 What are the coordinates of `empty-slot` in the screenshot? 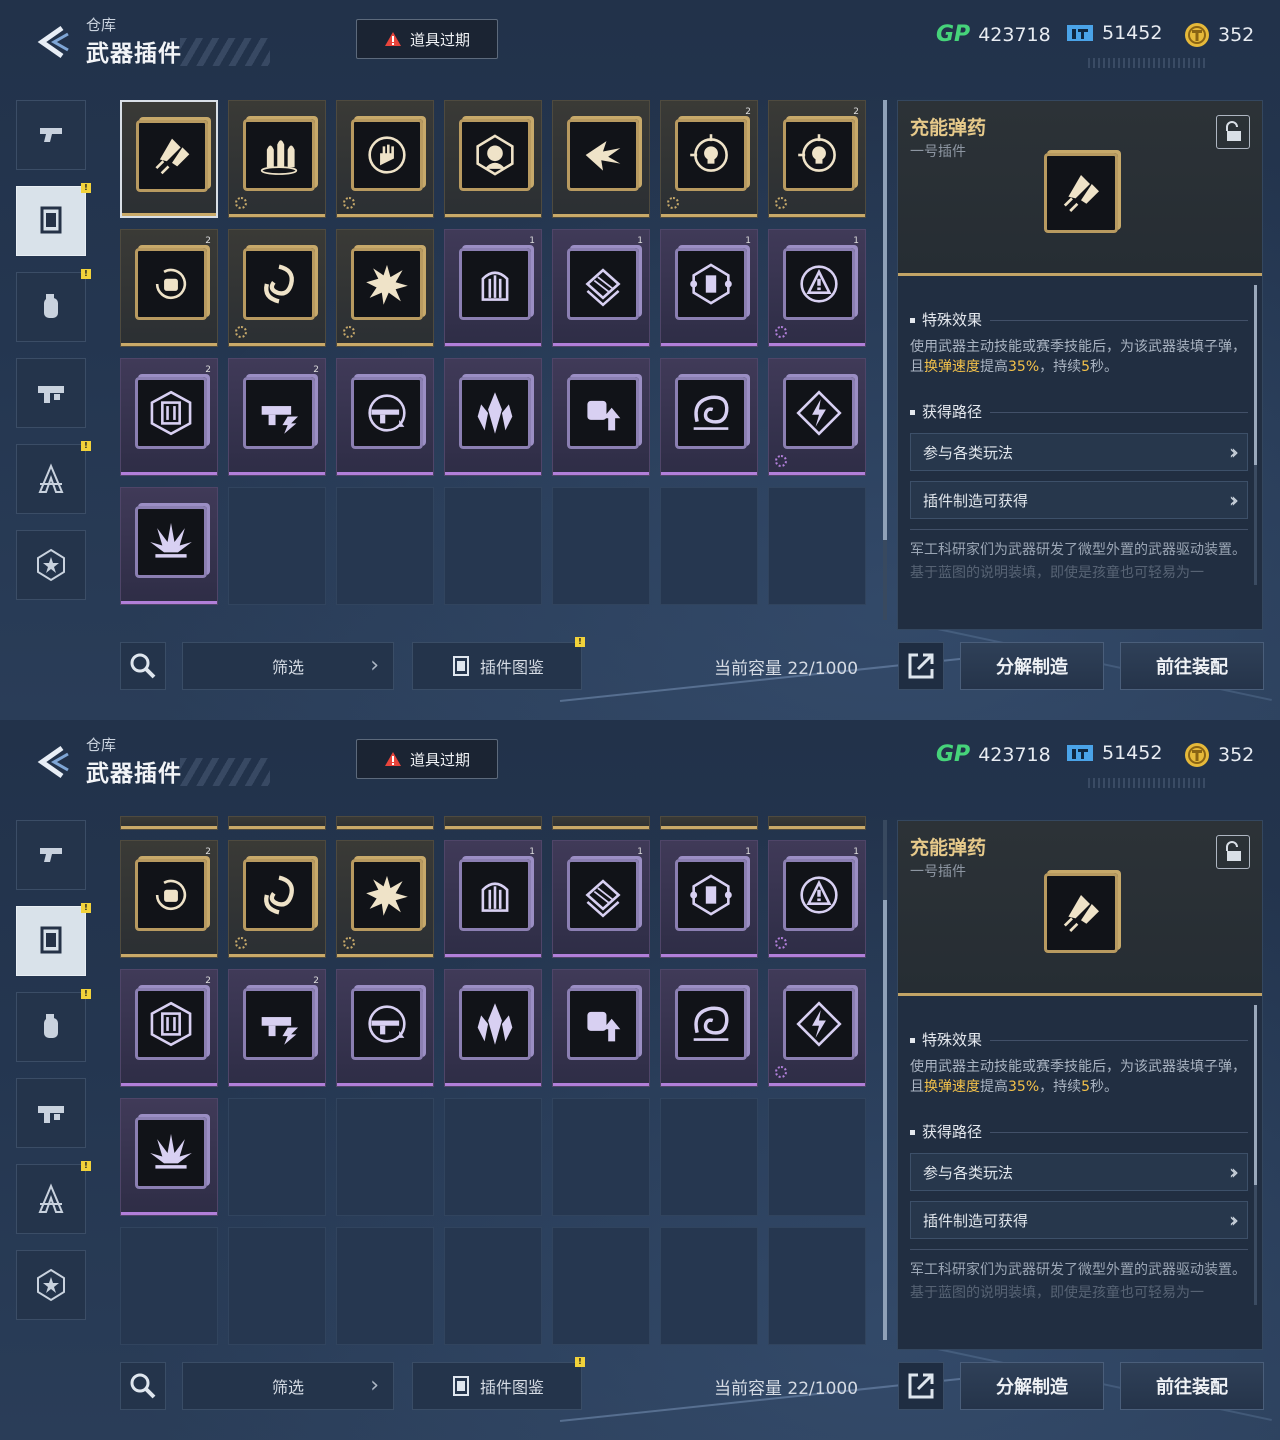 It's located at (277, 1157).